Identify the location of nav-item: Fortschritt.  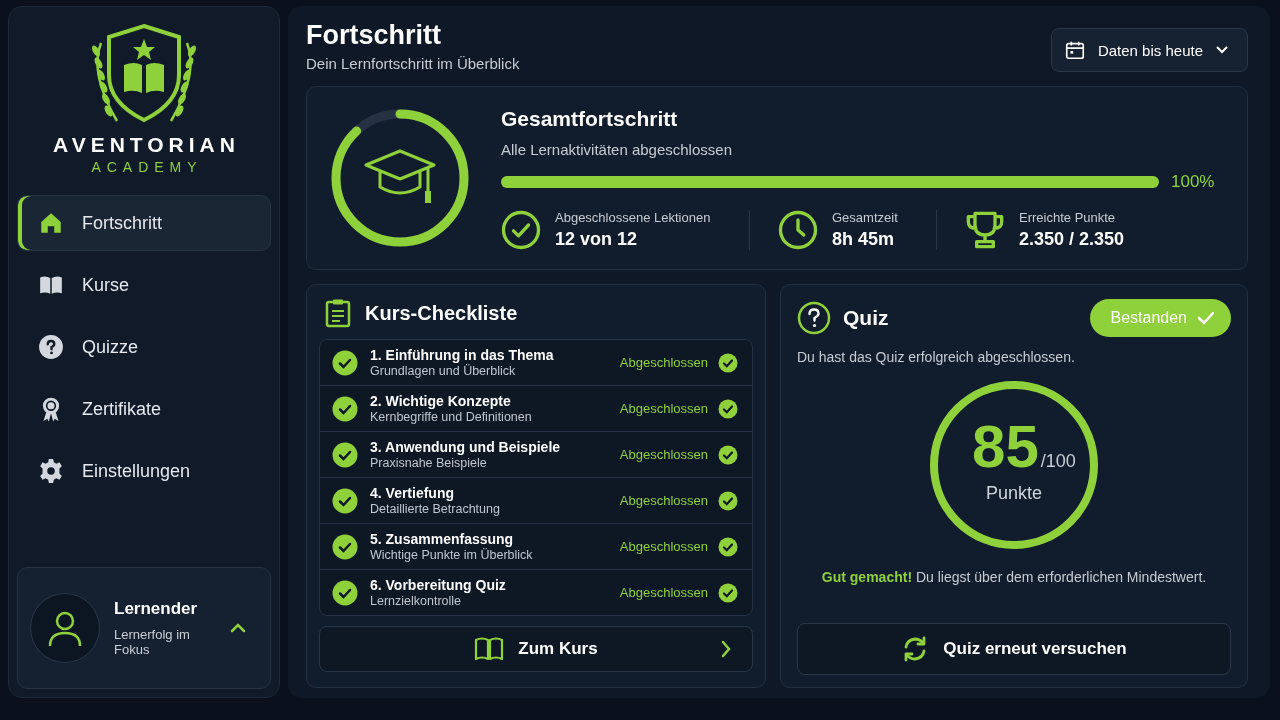
(144, 223).